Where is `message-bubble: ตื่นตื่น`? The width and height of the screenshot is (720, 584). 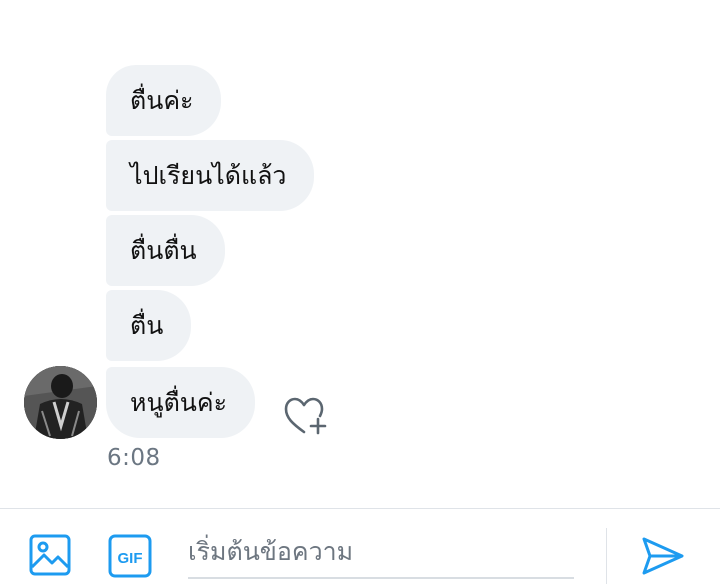 message-bubble: ตื่นตื่น is located at coordinates (165, 250).